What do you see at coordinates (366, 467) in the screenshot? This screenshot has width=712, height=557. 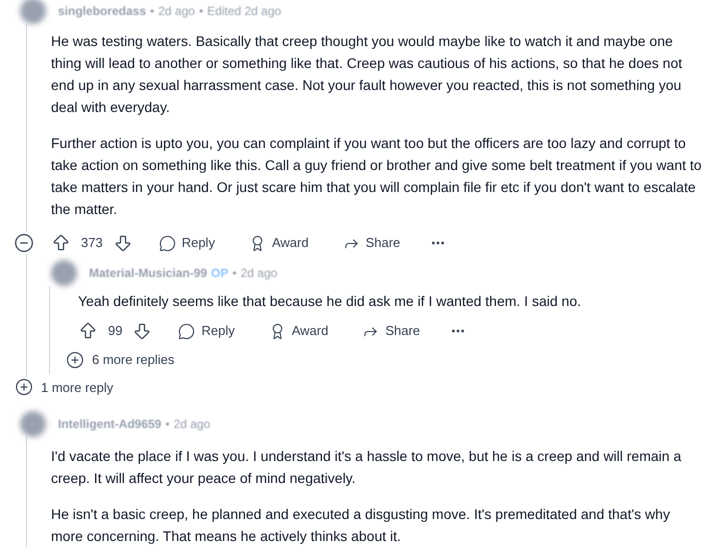 I see `comment-text: I'd vacate the place if I was you. I understand it's a hassle to move, but he is a creep and will remain a creep. It will affect your peace of mind negatively.` at bounding box center [366, 467].